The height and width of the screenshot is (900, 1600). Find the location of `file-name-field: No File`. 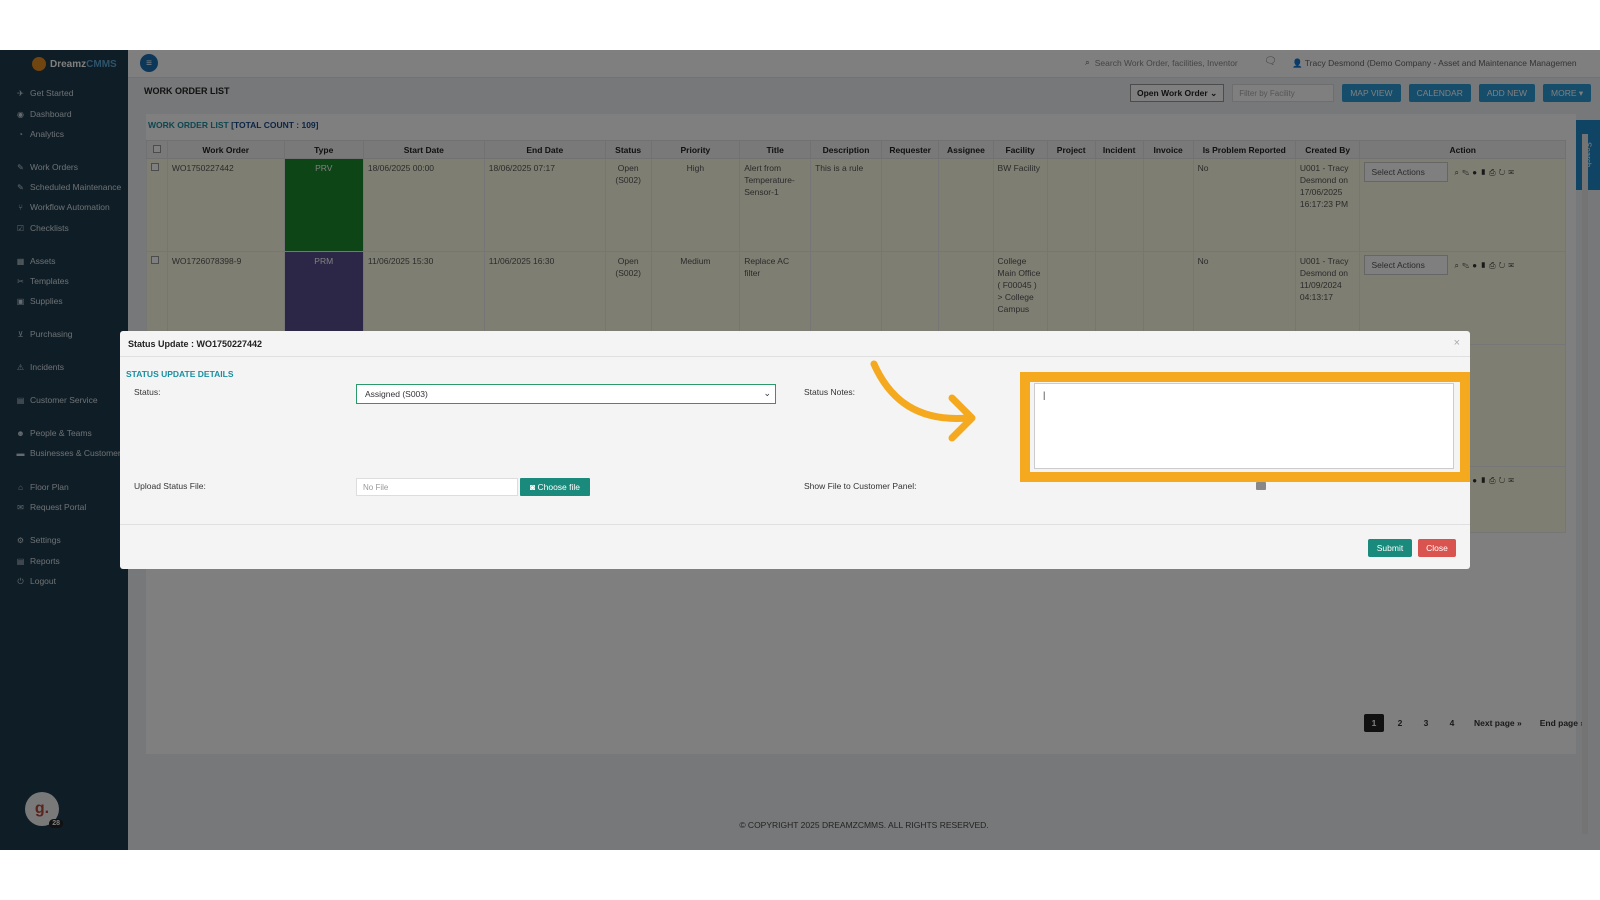

file-name-field: No File is located at coordinates (437, 487).